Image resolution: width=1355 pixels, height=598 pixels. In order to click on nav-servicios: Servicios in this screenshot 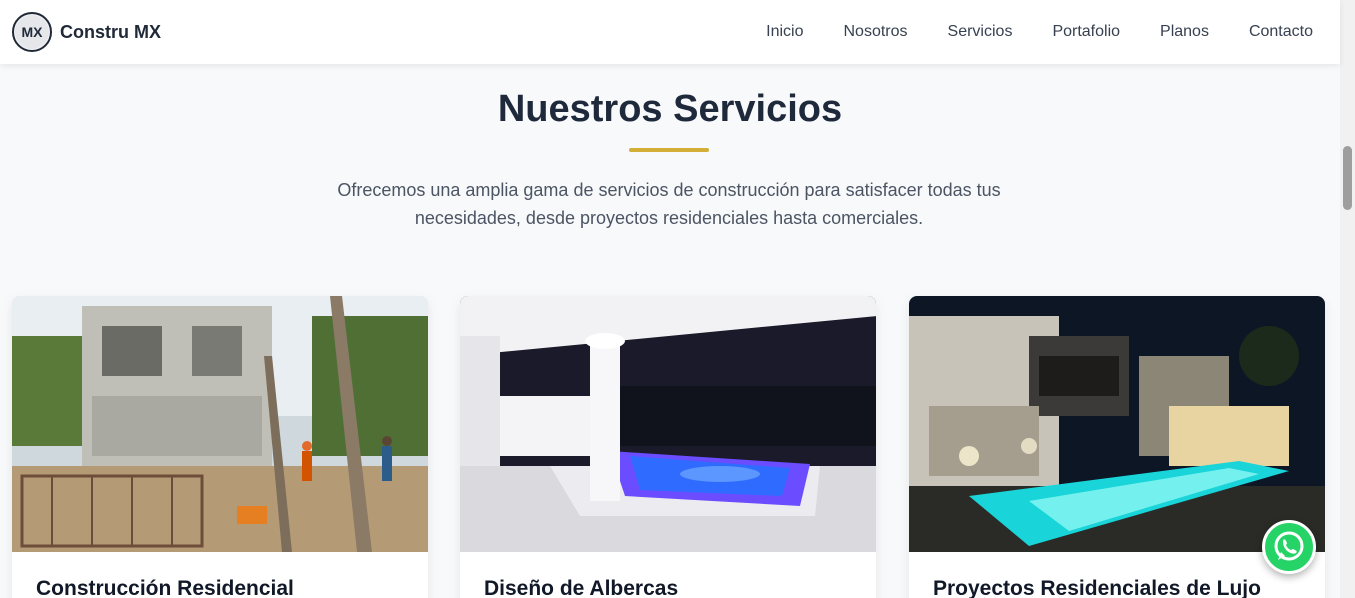, I will do `click(980, 32)`.